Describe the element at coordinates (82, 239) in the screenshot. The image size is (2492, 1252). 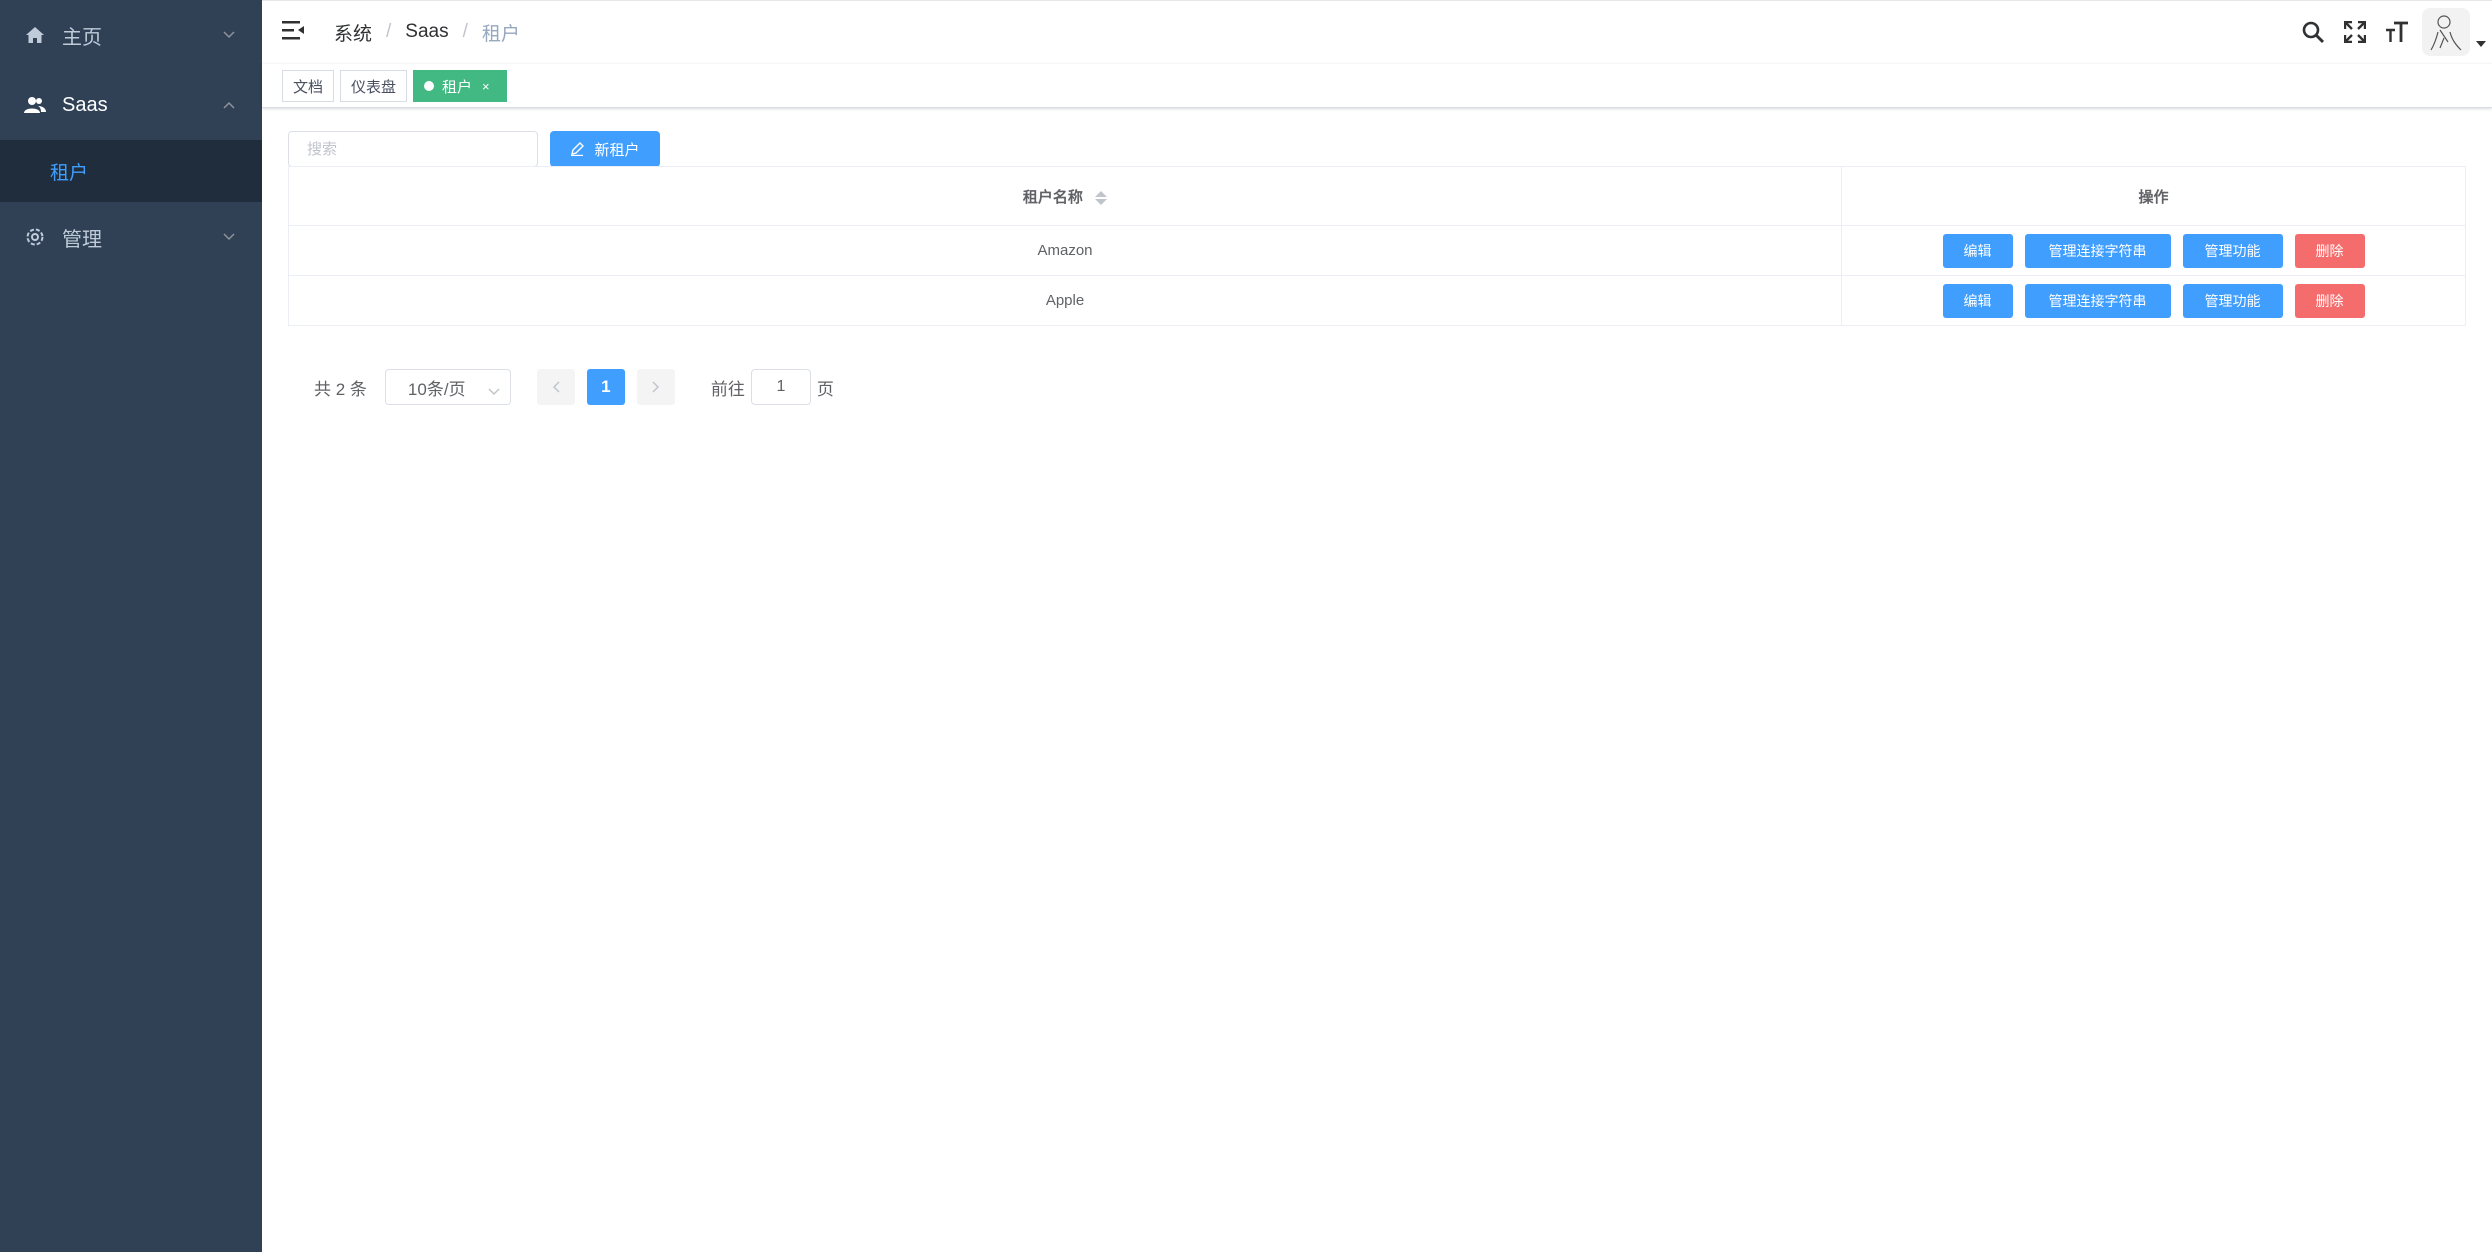
I see `sidebar-item-label: 管理` at that location.